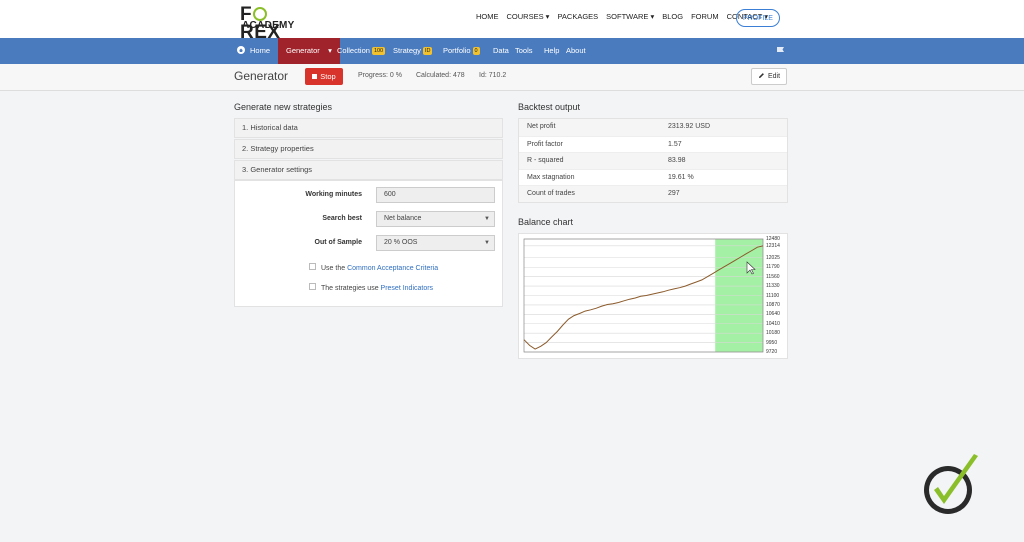 This screenshot has width=1024, height=542. Describe the element at coordinates (493, 75) in the screenshot. I see `id-text: Id: 710.2` at that location.